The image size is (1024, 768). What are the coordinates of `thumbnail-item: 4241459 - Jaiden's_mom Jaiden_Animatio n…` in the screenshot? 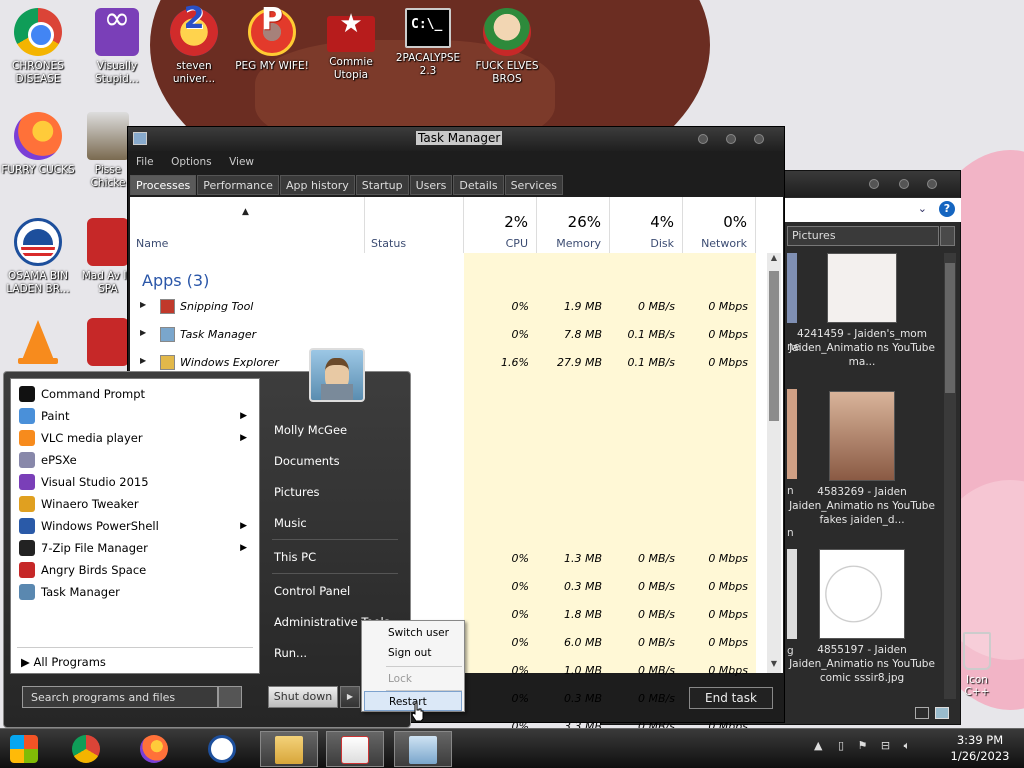 It's located at (862, 311).